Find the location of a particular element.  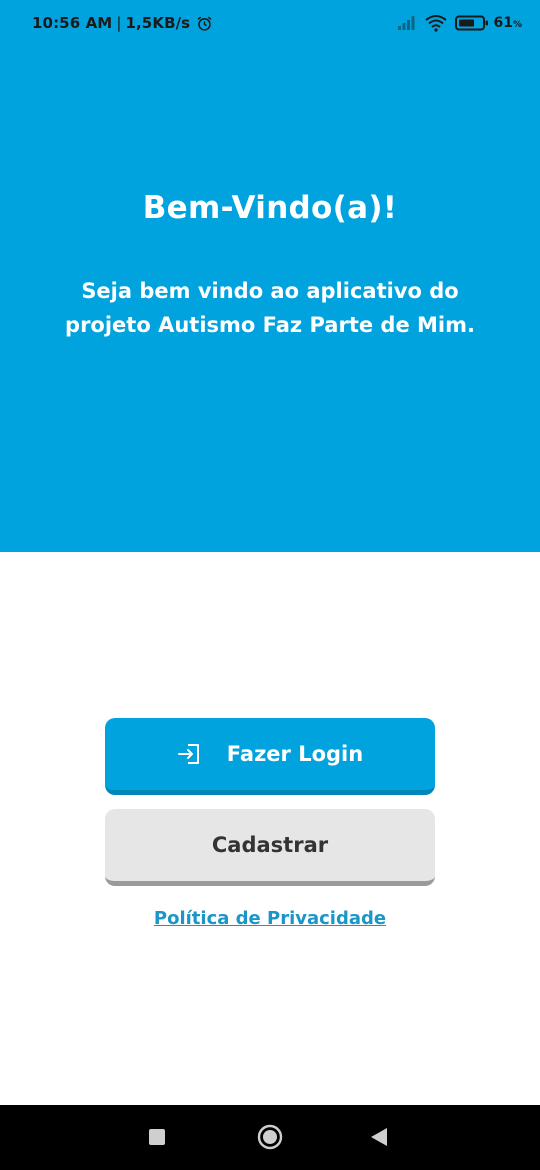

system-nav-bar is located at coordinates (270, 1137).